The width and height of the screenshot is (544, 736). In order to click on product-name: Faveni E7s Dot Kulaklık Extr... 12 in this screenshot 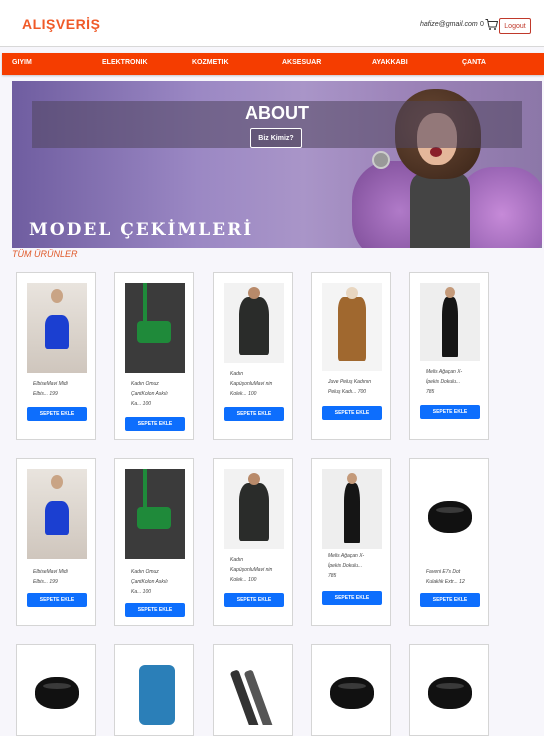, I will do `click(455, 577)`.